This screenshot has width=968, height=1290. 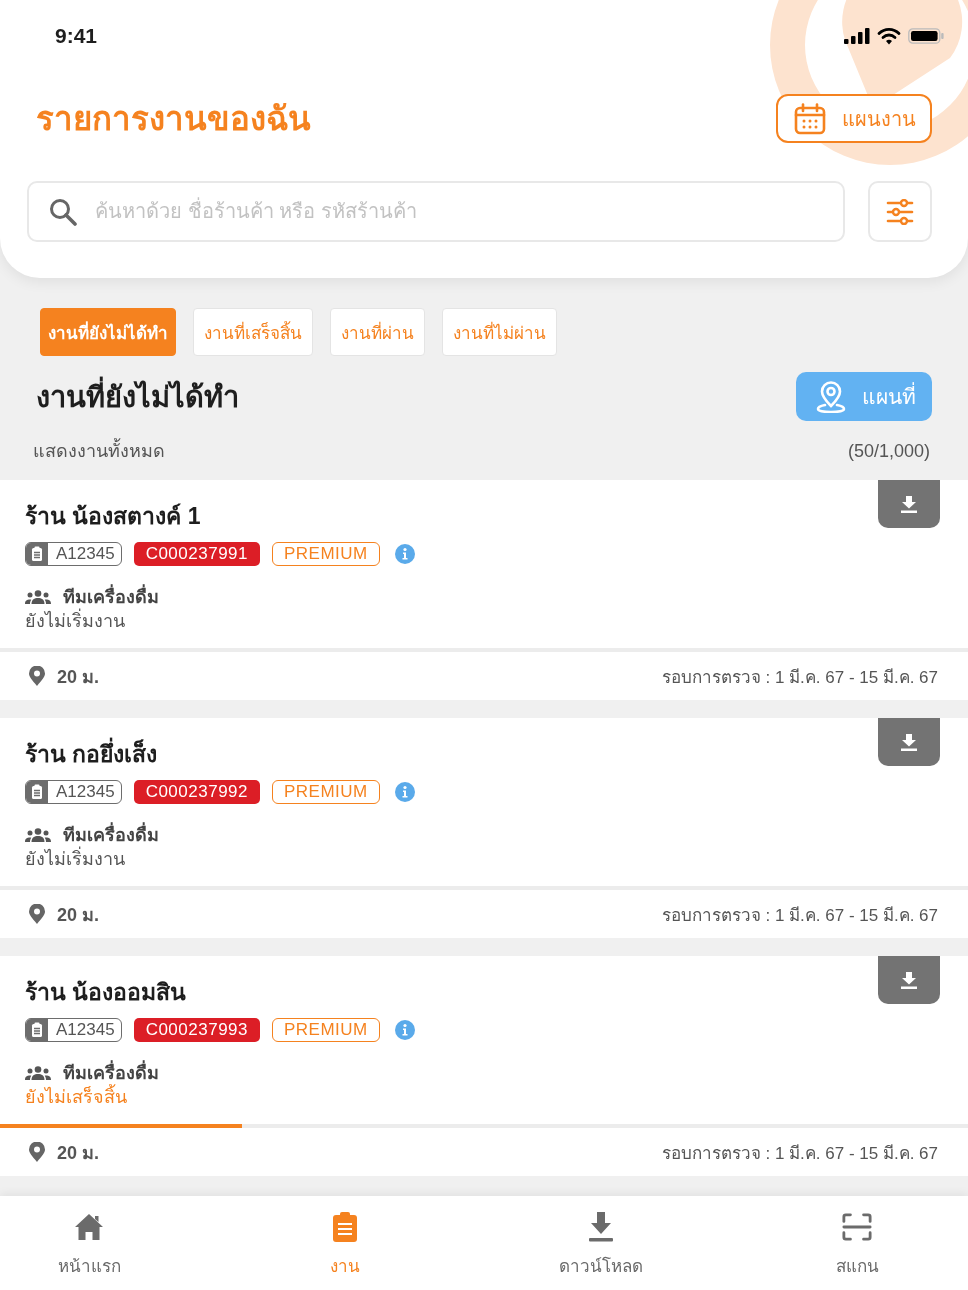 I want to click on store-code-badge: C000237993, so click(x=196, y=1030).